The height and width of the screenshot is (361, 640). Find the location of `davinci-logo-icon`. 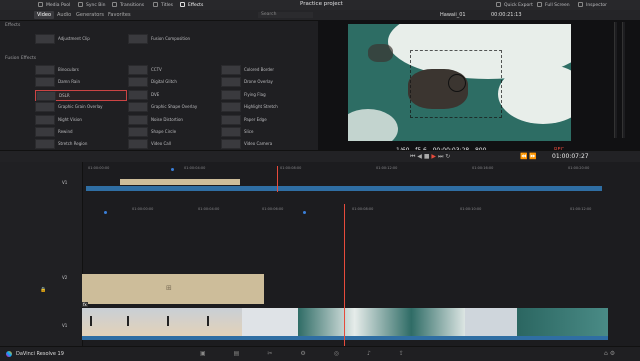

davinci-logo-icon is located at coordinates (9, 354).